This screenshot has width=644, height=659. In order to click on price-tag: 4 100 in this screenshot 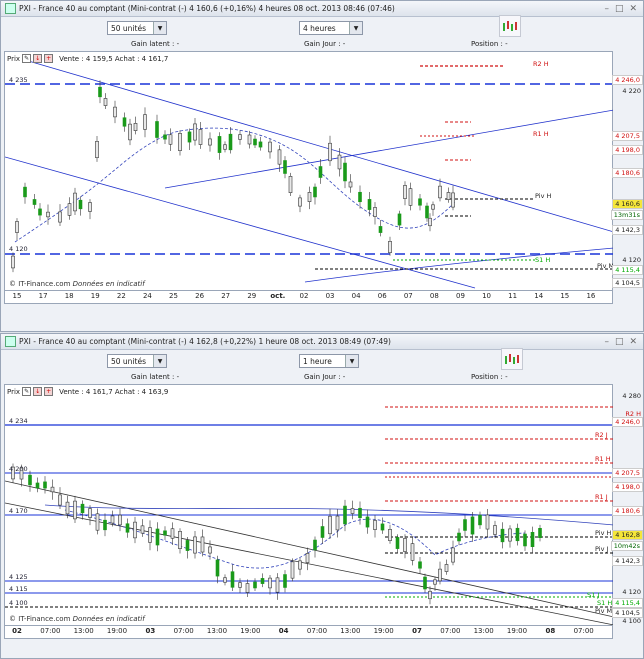, I will do `click(631, 621)`.